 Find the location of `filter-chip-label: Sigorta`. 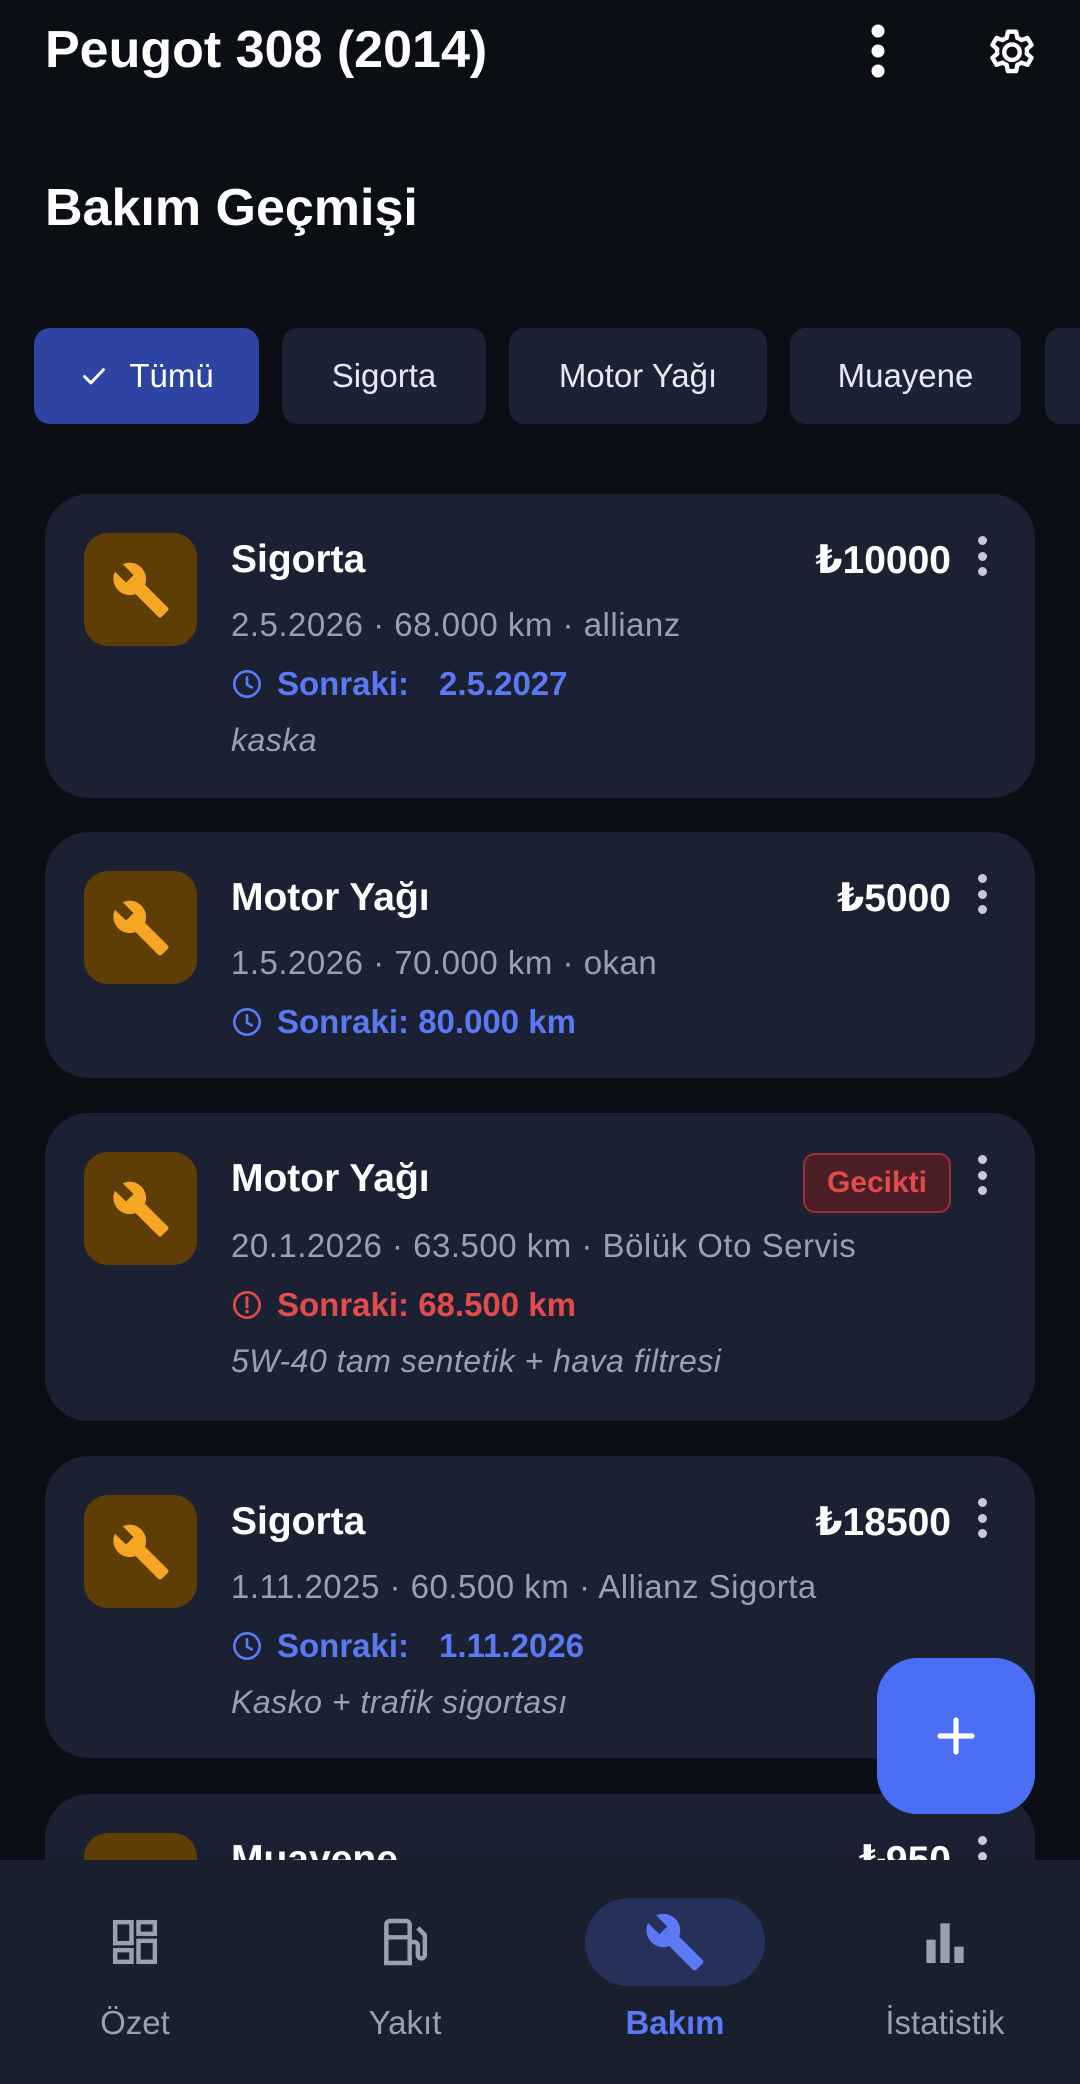

filter-chip-label: Sigorta is located at coordinates (384, 375).